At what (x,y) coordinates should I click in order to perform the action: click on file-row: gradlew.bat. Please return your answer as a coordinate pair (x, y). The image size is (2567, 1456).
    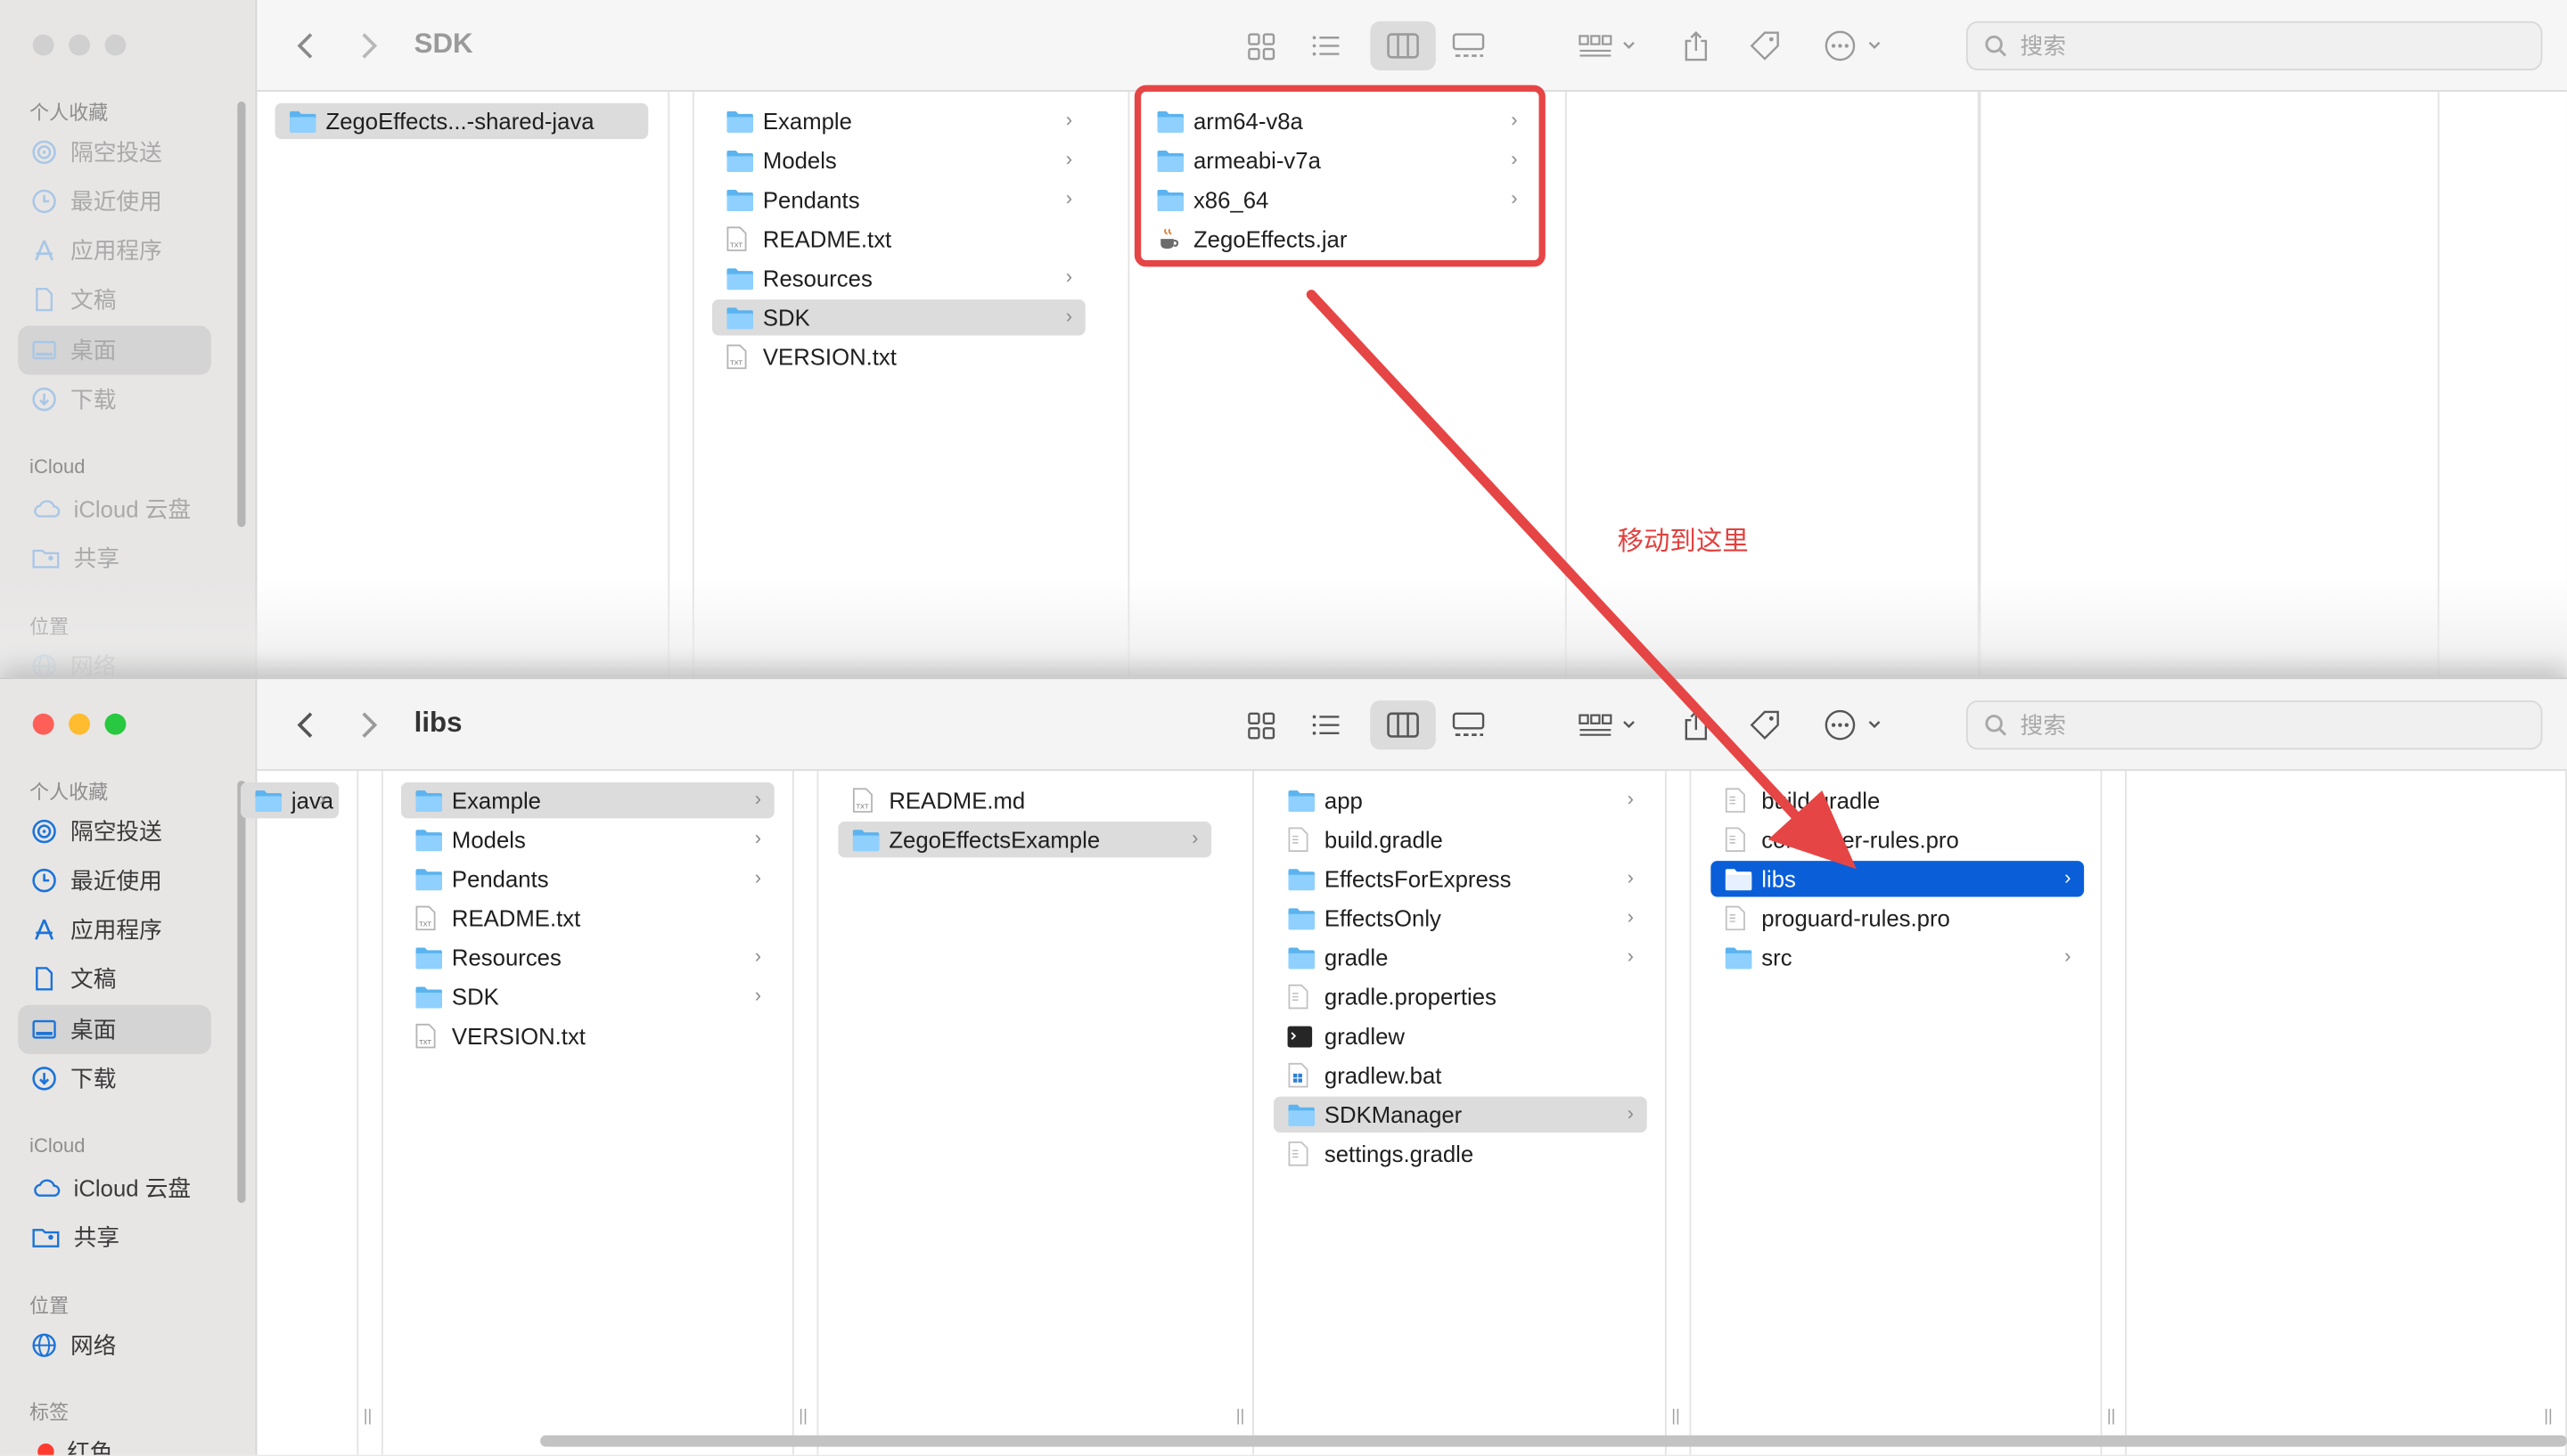
    Looking at the image, I should click on (1461, 1075).